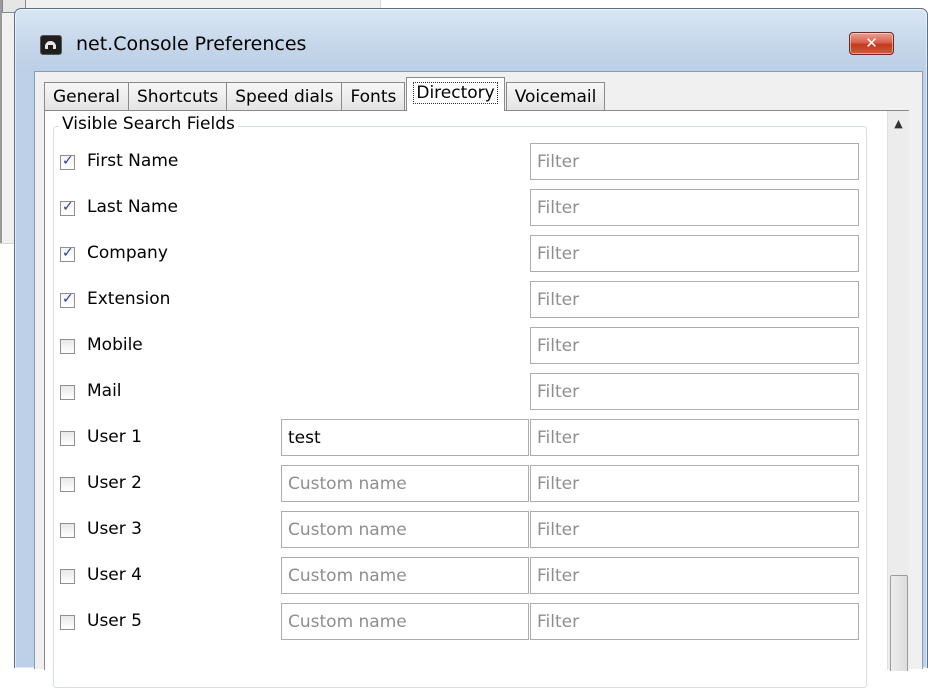 Image resolution: width=928 pixels, height=688 pixels. Describe the element at coordinates (694, 575) in the screenshot. I see `user-4-filter-input` at that location.